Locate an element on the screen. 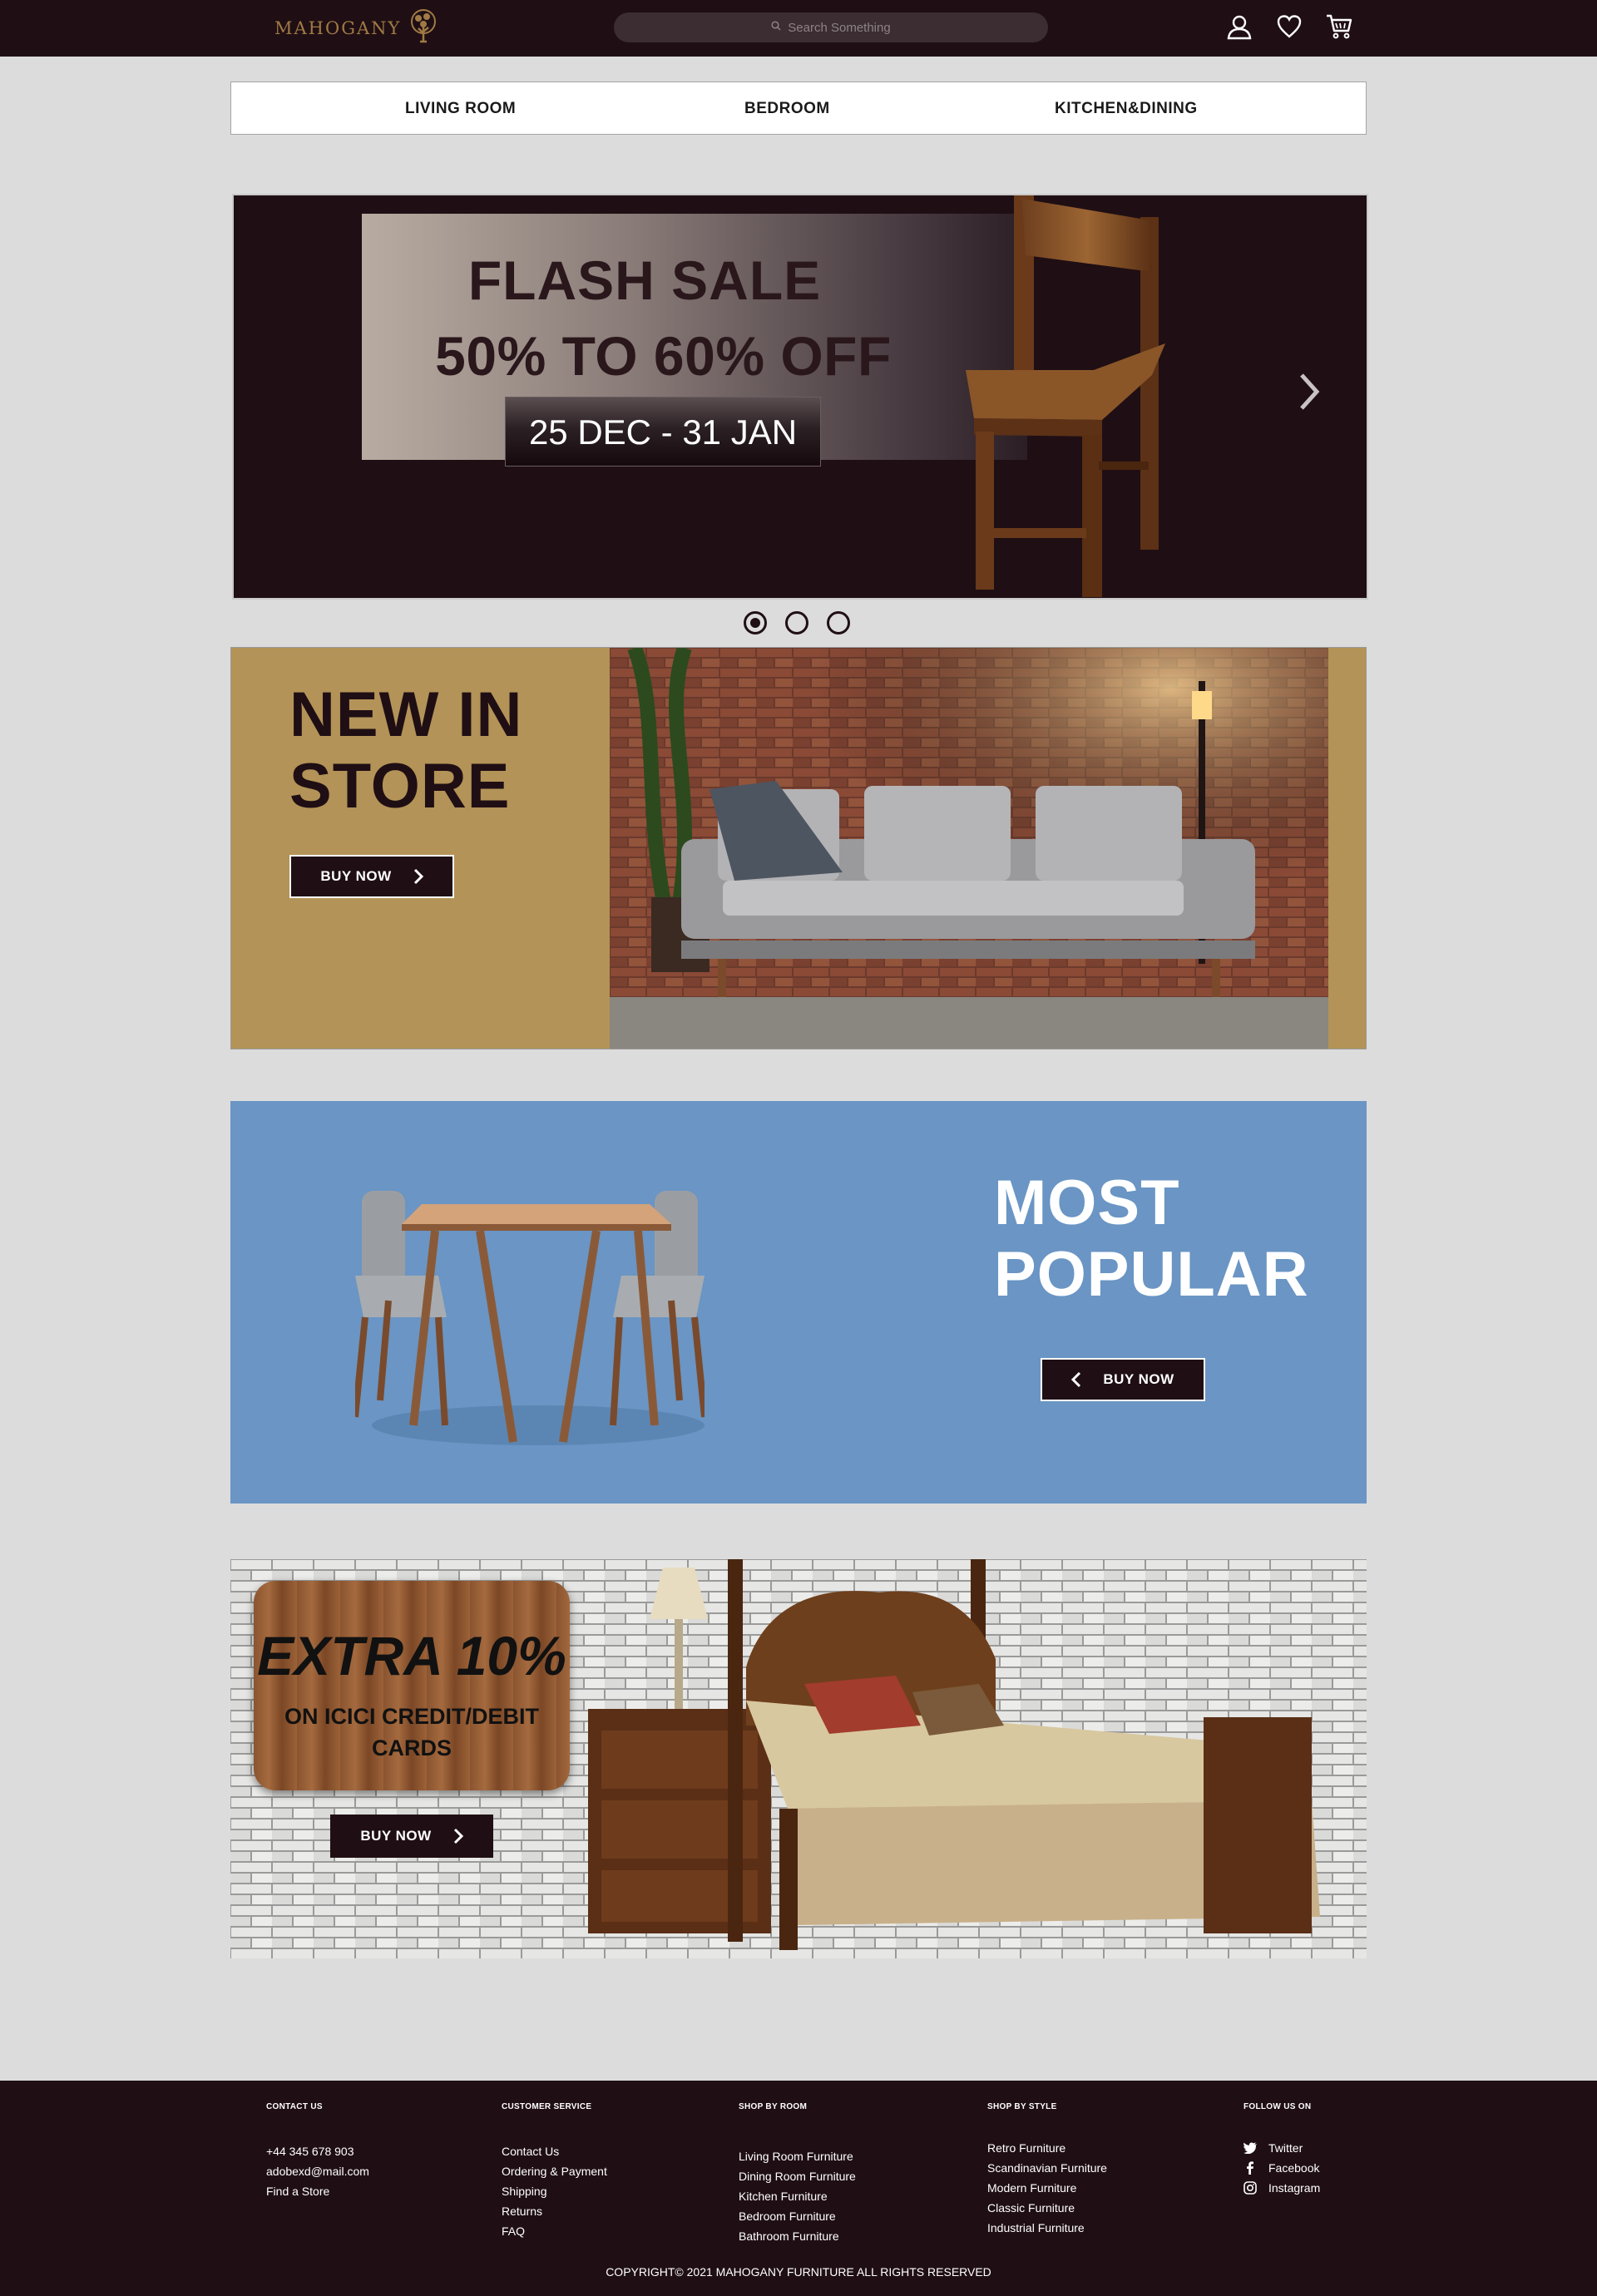 The height and width of the screenshot is (2296, 1597). footer-link: Dining Room Furniture is located at coordinates (797, 2176).